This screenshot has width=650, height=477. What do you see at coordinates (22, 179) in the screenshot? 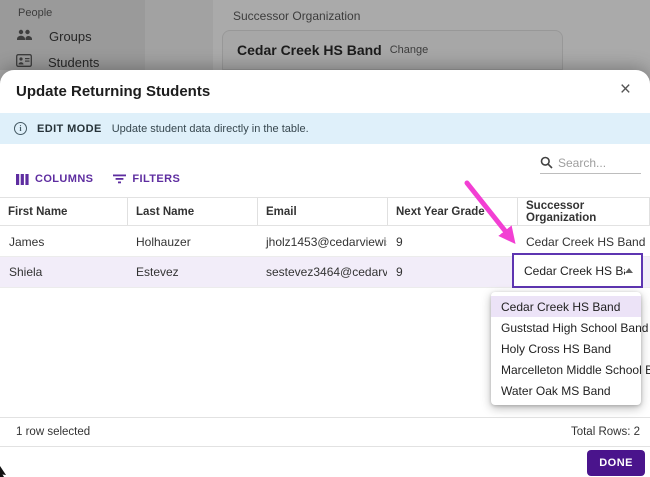
I see `columns-icon` at bounding box center [22, 179].